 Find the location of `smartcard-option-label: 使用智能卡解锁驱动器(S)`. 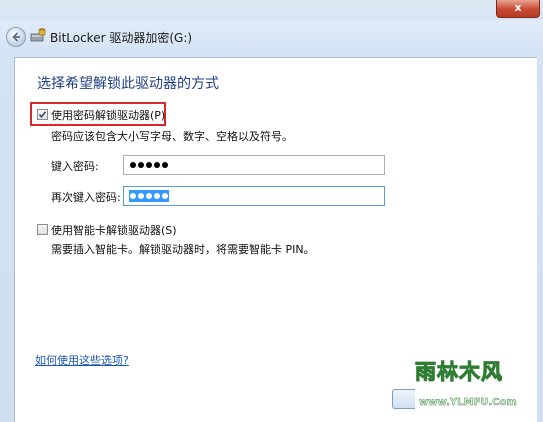

smartcard-option-label: 使用智能卡解锁驱动器(S) is located at coordinates (114, 230).